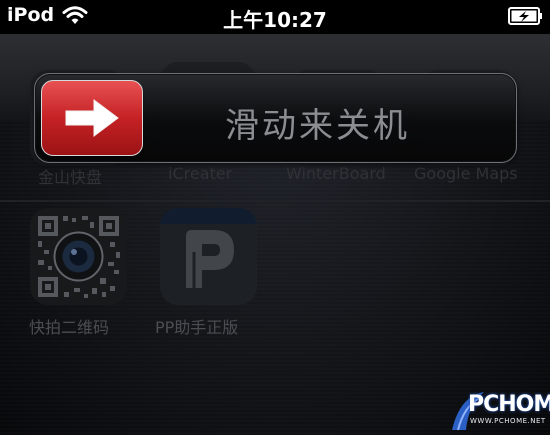 The image size is (550, 435). I want to click on watermark-brand: PCHOME, so click(509, 404).